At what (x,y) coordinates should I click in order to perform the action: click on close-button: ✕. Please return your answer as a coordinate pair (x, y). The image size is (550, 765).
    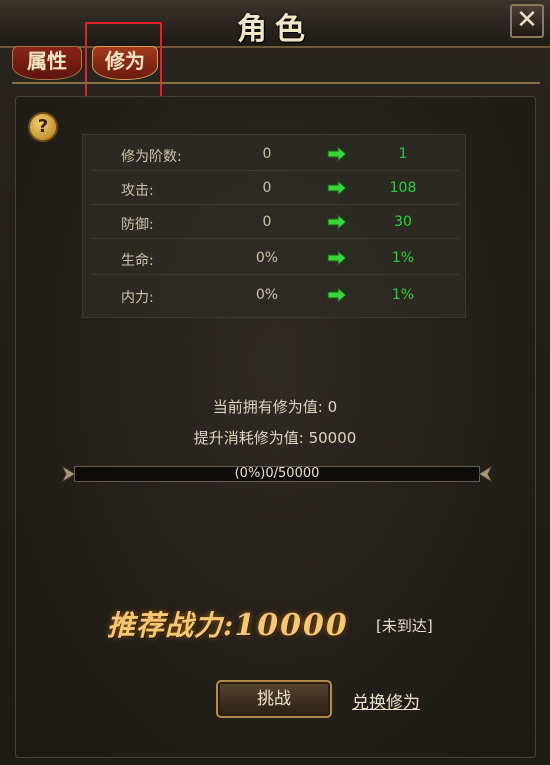
    Looking at the image, I should click on (527, 21).